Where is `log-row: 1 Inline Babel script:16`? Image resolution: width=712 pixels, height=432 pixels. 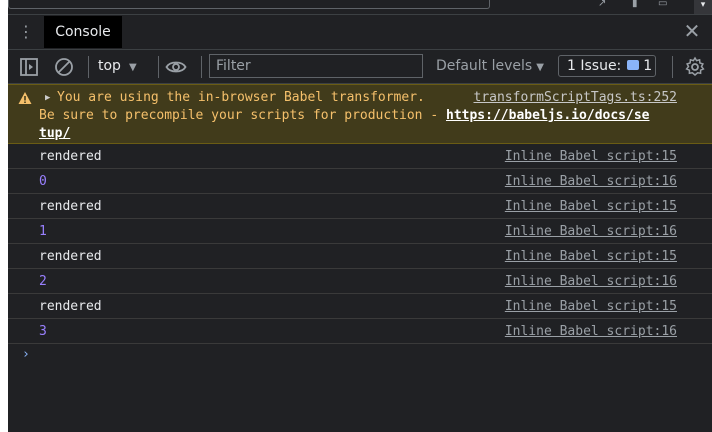 log-row: 1 Inline Babel script:16 is located at coordinates (360, 231).